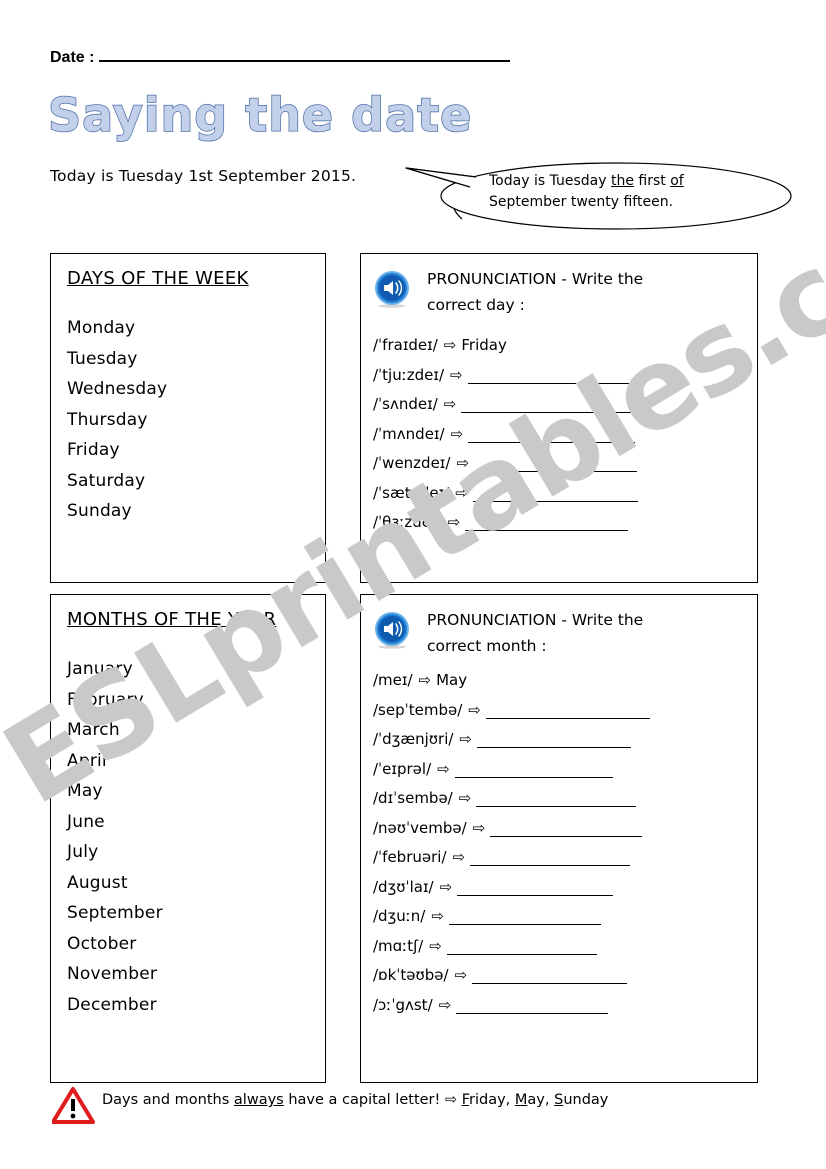  What do you see at coordinates (398, 945) in the screenshot?
I see `month-pron-ipa: /mɑːtʃ/` at bounding box center [398, 945].